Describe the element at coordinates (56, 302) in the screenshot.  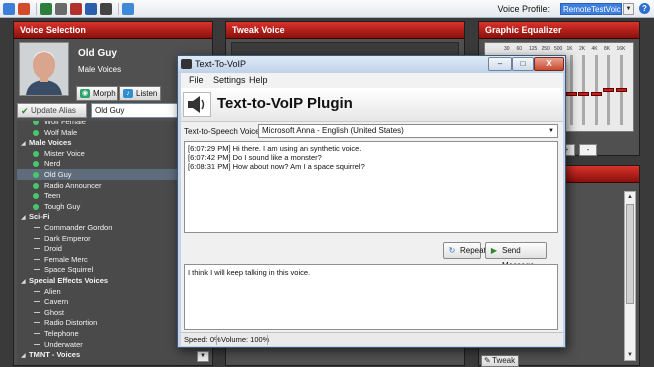
I see `tree-item-label: Cavern` at that location.